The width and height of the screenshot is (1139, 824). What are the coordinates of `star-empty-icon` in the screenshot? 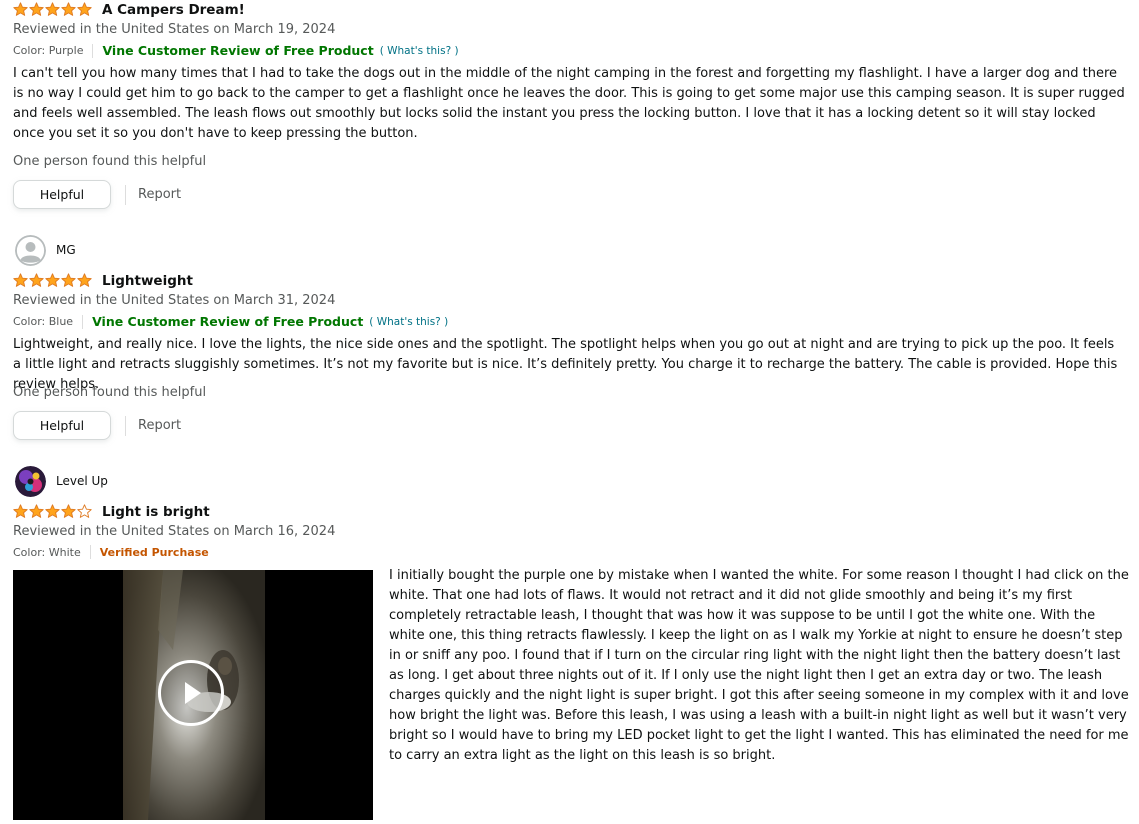 It's located at (84, 511).